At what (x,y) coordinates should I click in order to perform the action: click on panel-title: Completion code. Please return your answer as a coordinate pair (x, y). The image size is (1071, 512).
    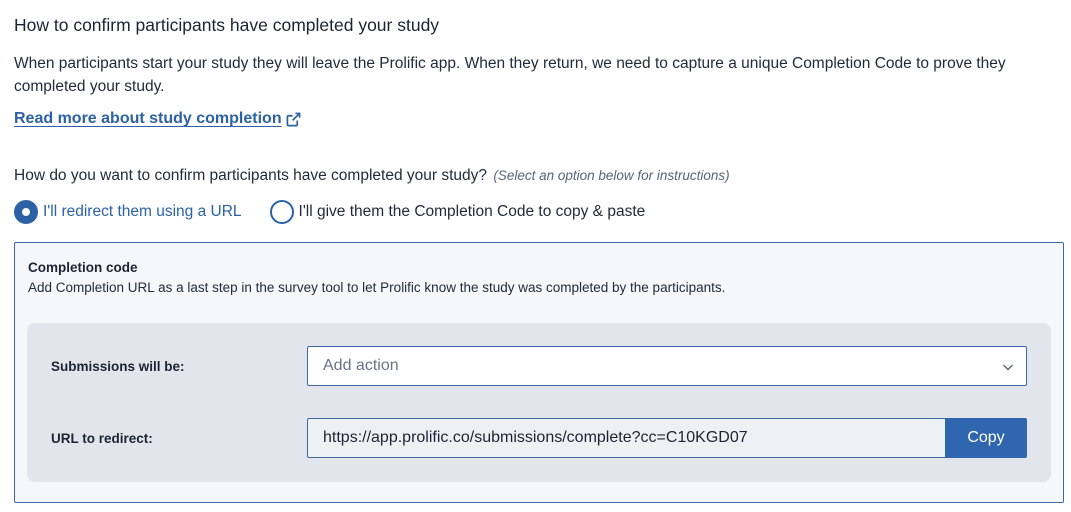
    Looking at the image, I should click on (83, 267).